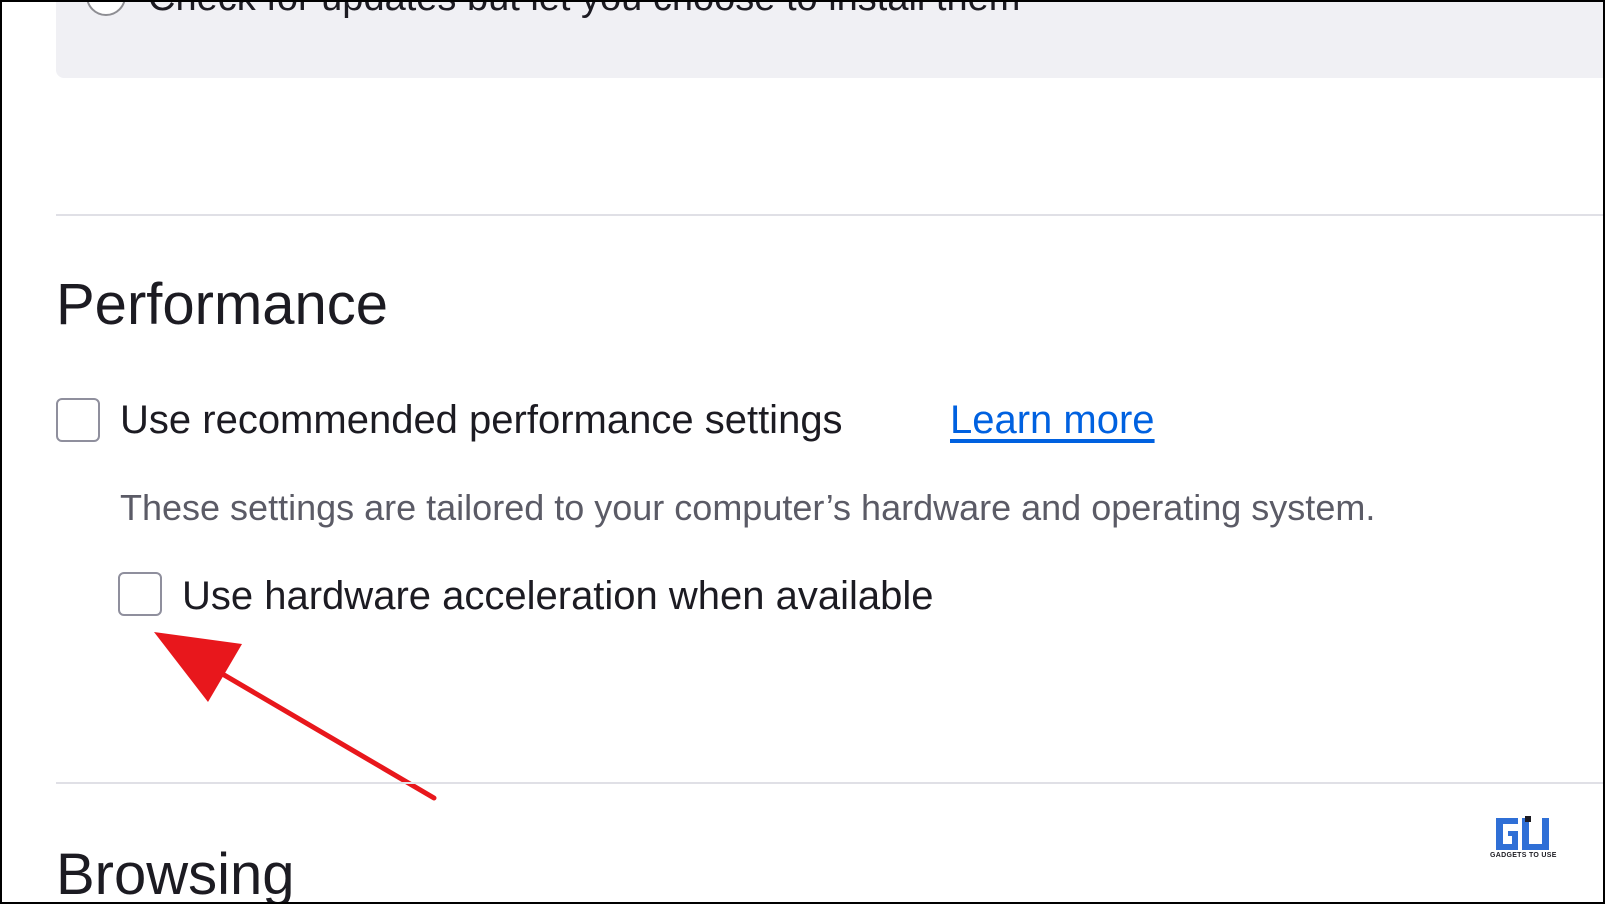 The width and height of the screenshot is (1605, 904). I want to click on browsing-heading: Browsing, so click(175, 873).